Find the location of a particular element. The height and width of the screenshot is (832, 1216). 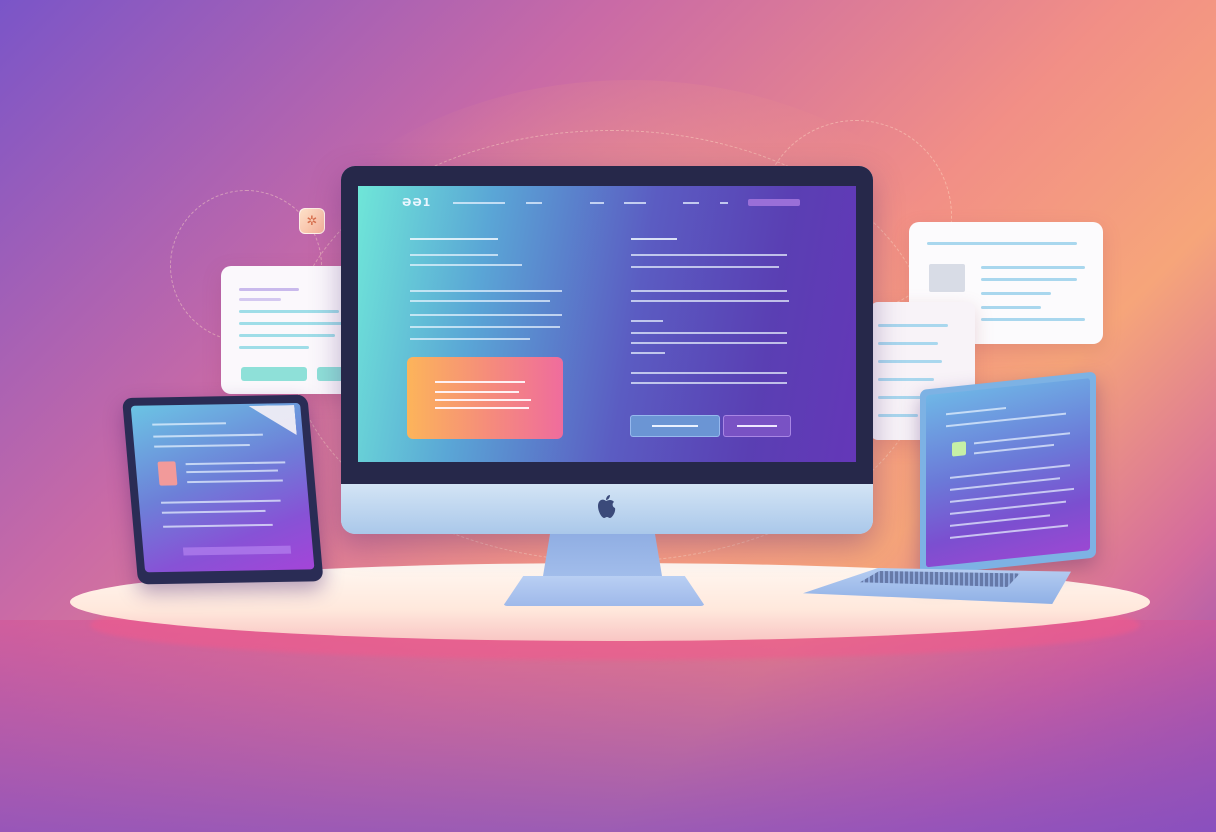

nav-cta-button is located at coordinates (774, 202).